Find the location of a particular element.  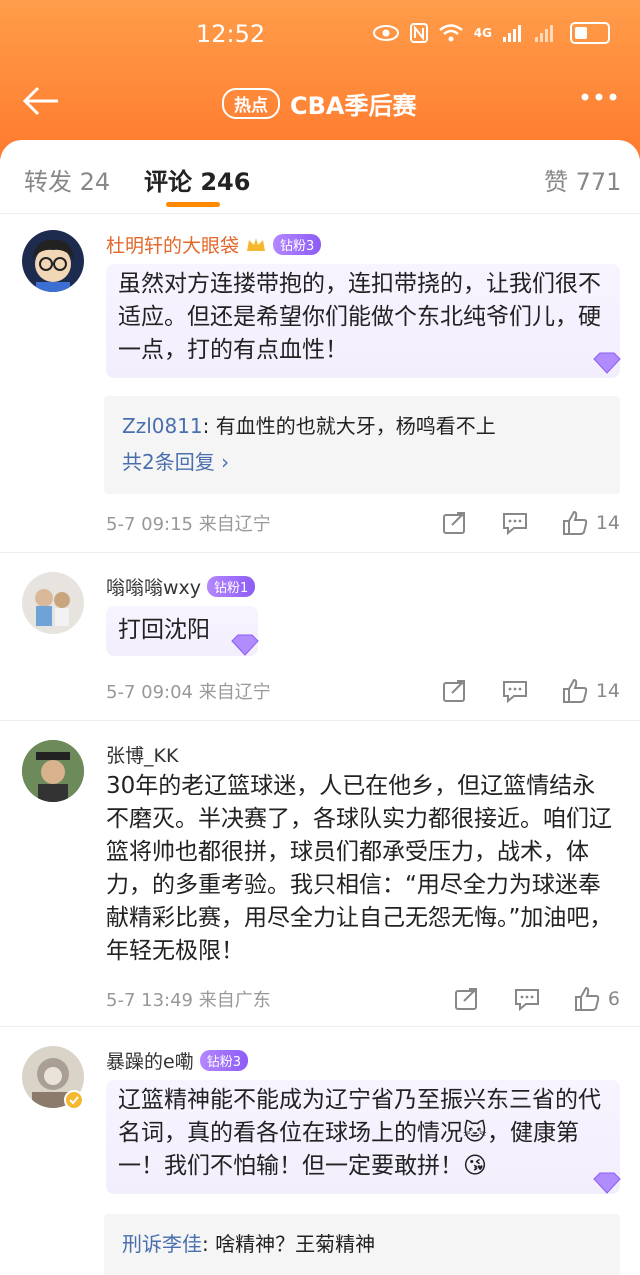

page-title: CBA季后赛 is located at coordinates (353, 106).